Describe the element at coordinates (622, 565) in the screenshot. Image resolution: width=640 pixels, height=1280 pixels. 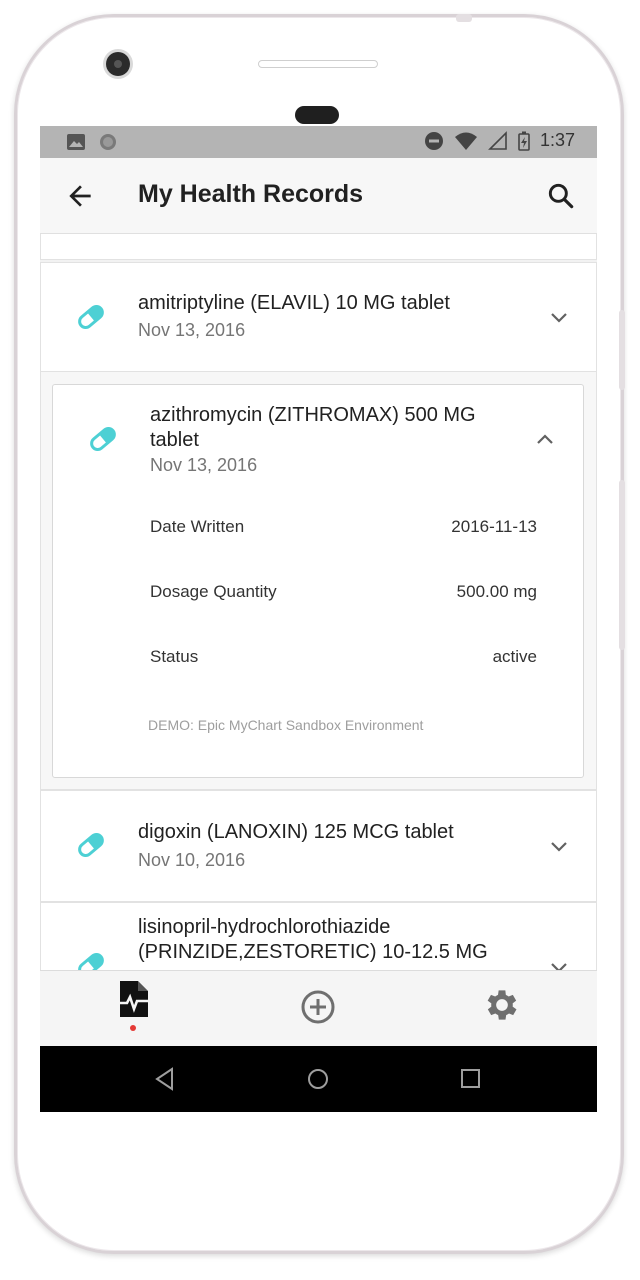
I see `volume-button` at that location.